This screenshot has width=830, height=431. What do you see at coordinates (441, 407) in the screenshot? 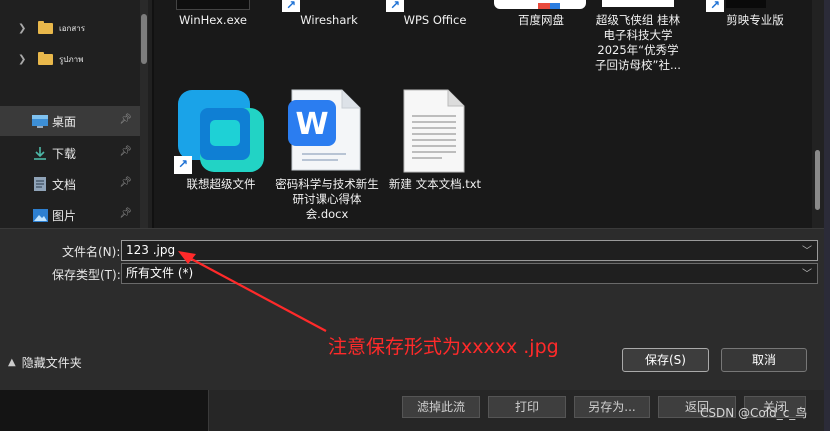
I see `bg-filter-out-button: 滤掉此流` at bounding box center [441, 407].